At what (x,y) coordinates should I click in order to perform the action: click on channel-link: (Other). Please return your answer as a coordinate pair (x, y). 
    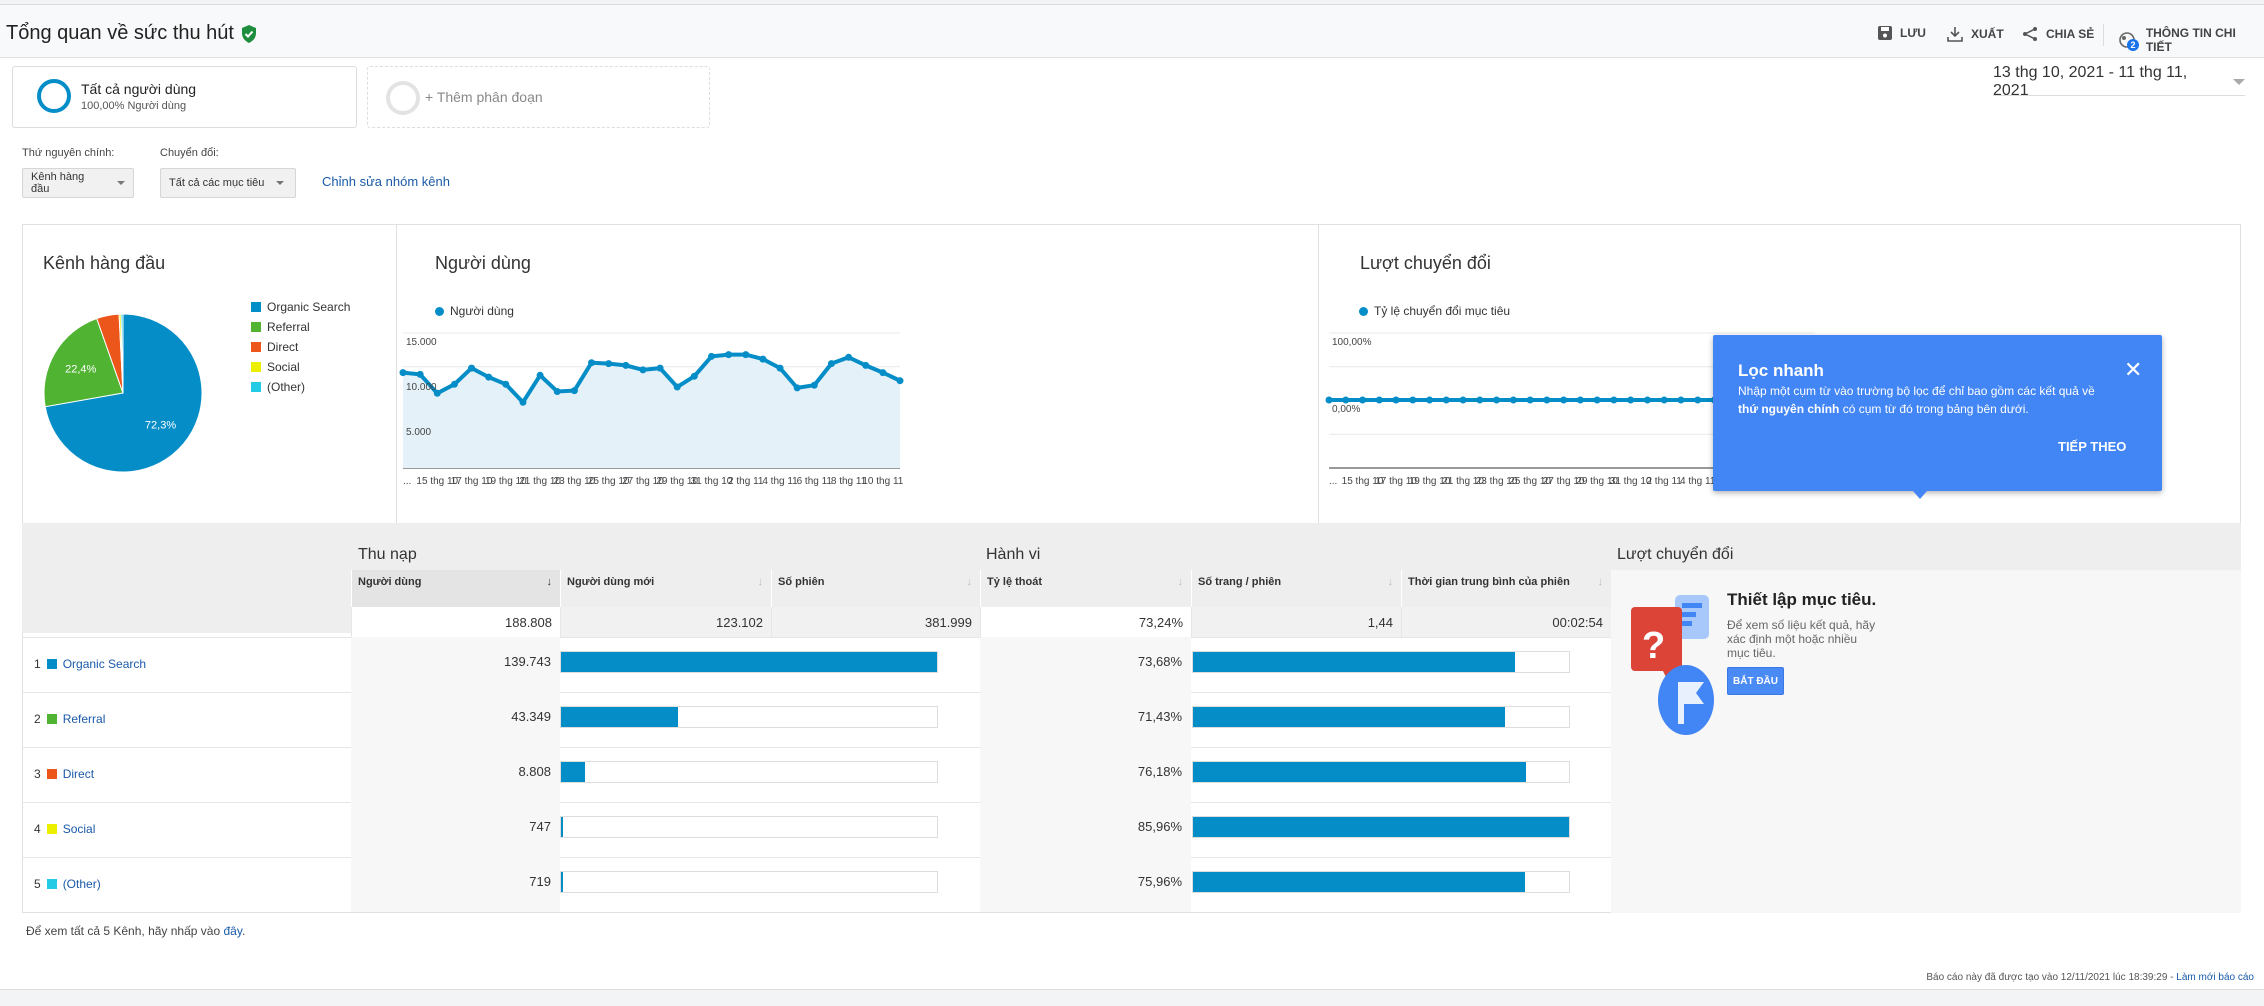
    Looking at the image, I should click on (82, 884).